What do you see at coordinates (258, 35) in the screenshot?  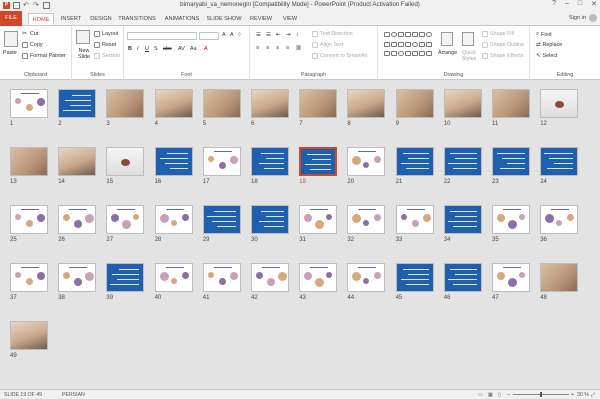 I see `bullets-icon: ☰` at bounding box center [258, 35].